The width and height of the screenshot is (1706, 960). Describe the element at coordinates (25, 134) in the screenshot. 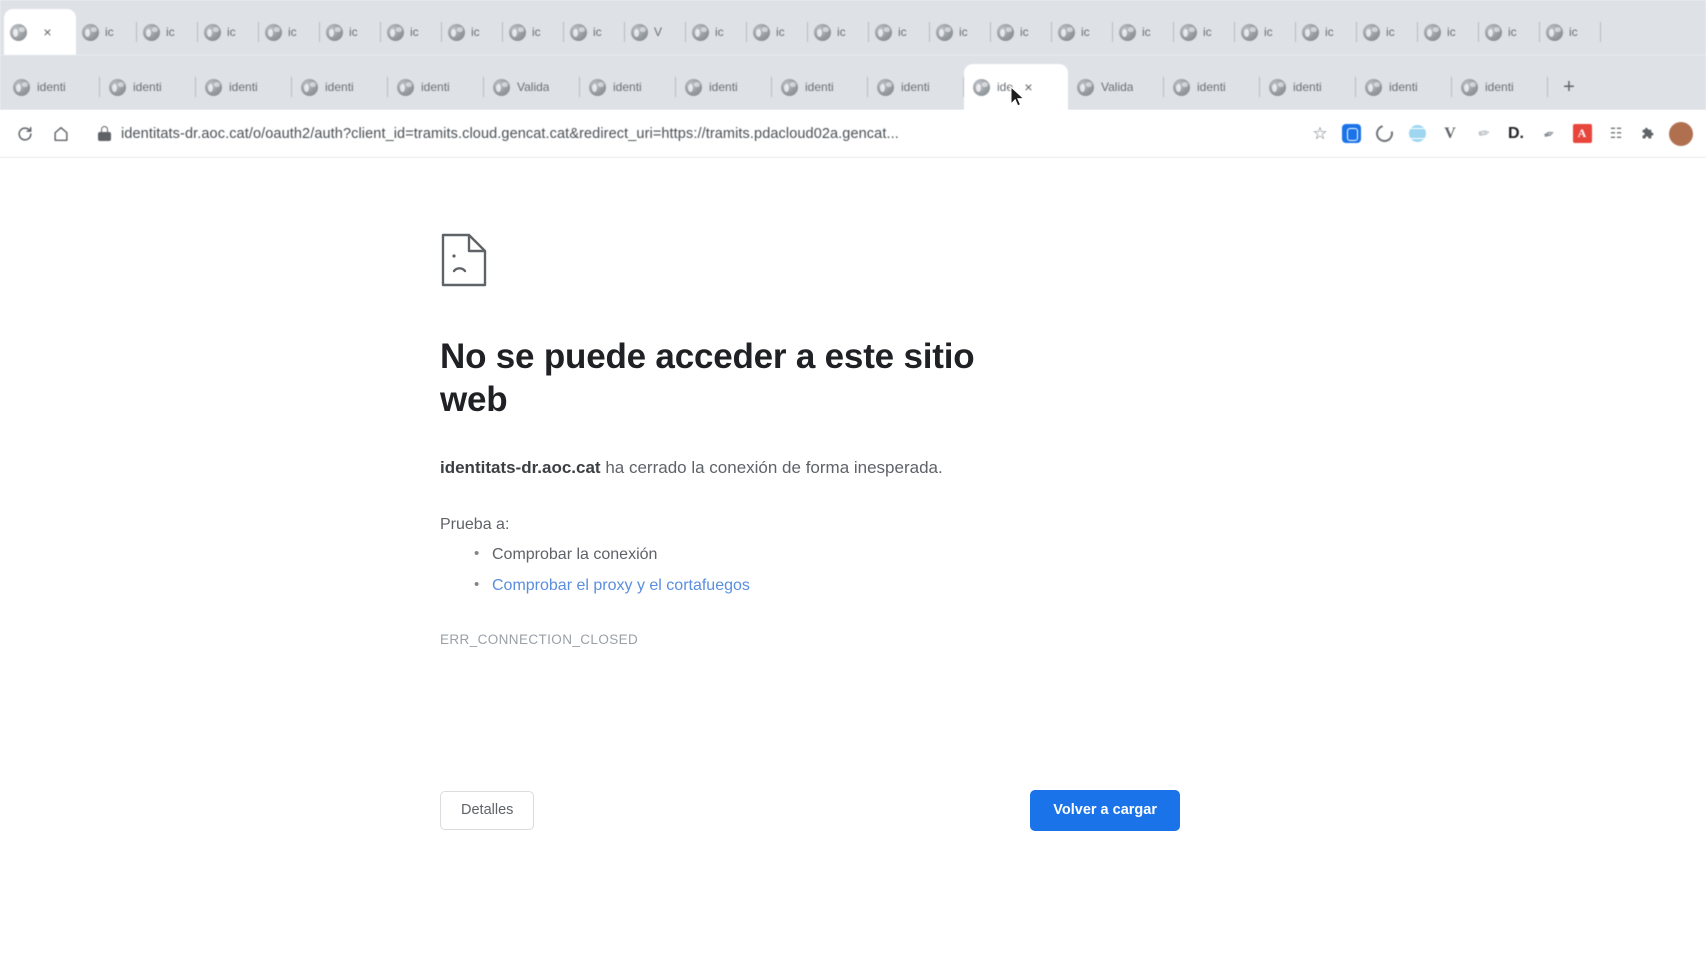

I see `reload-icon` at that location.